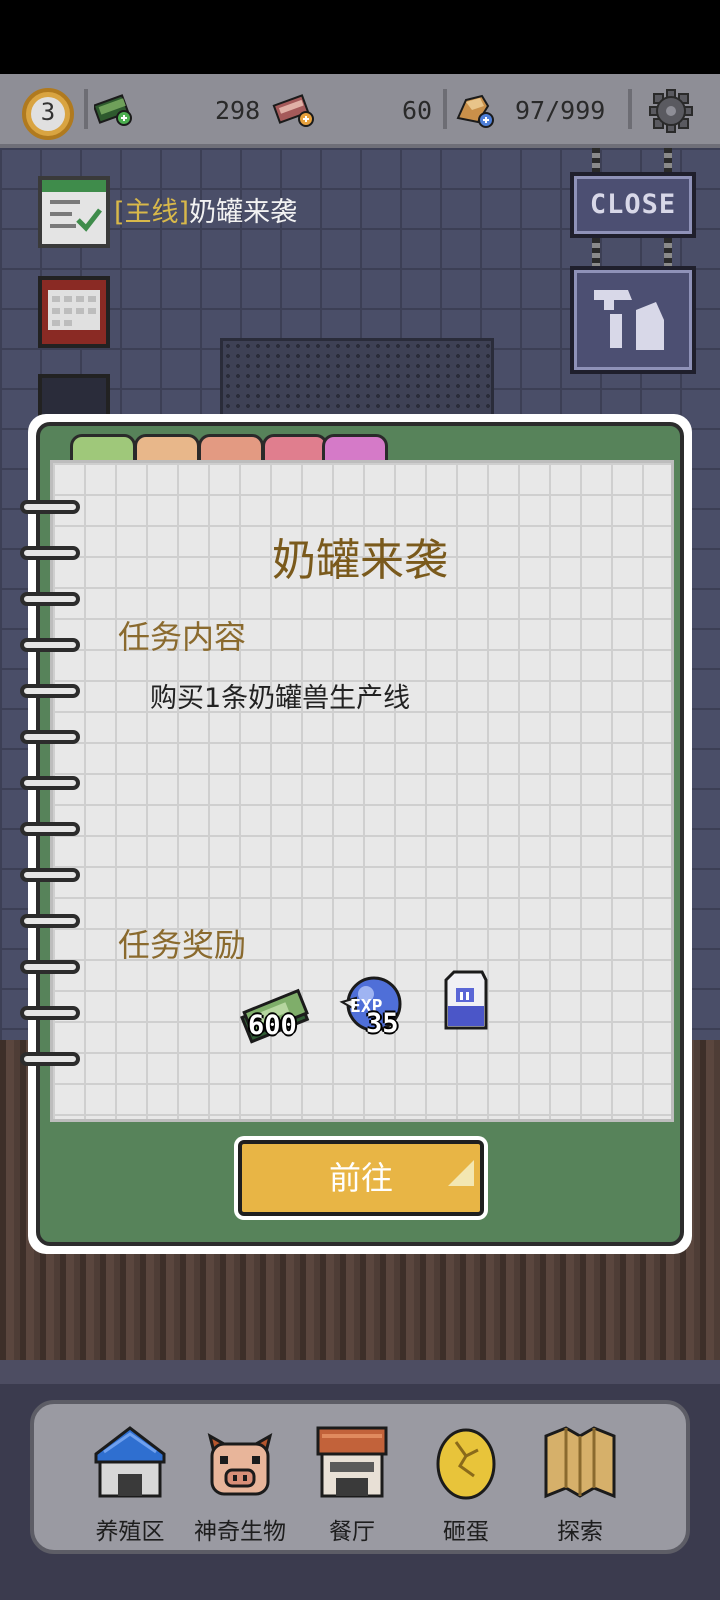 The width and height of the screenshot is (720, 1600). I want to click on floor-edge, so click(360, 1372).